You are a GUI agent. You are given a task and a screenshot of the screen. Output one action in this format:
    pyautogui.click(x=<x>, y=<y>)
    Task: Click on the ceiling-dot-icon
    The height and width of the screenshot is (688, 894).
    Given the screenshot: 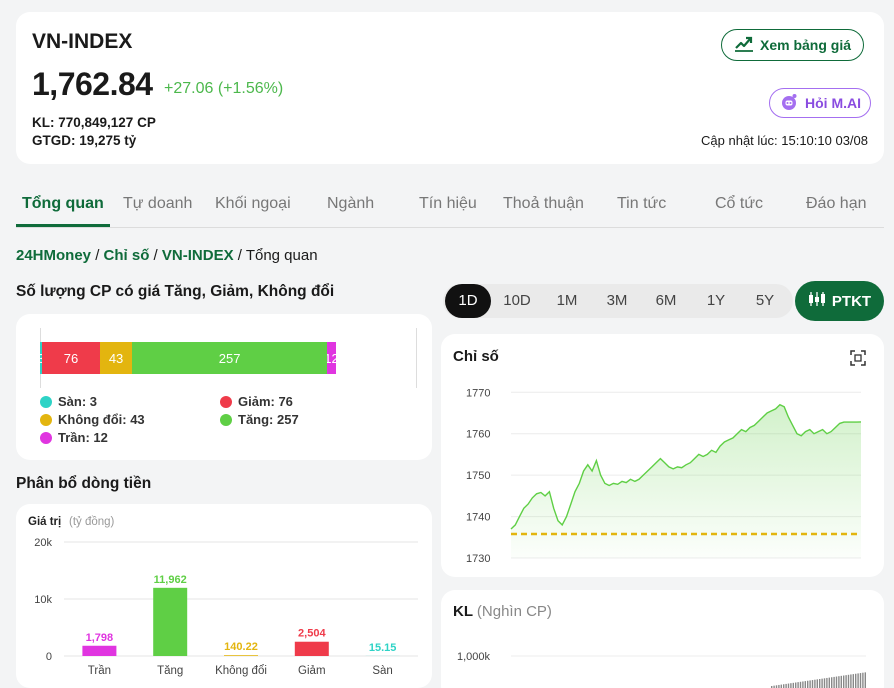 What is the action you would take?
    pyautogui.click(x=46, y=437)
    